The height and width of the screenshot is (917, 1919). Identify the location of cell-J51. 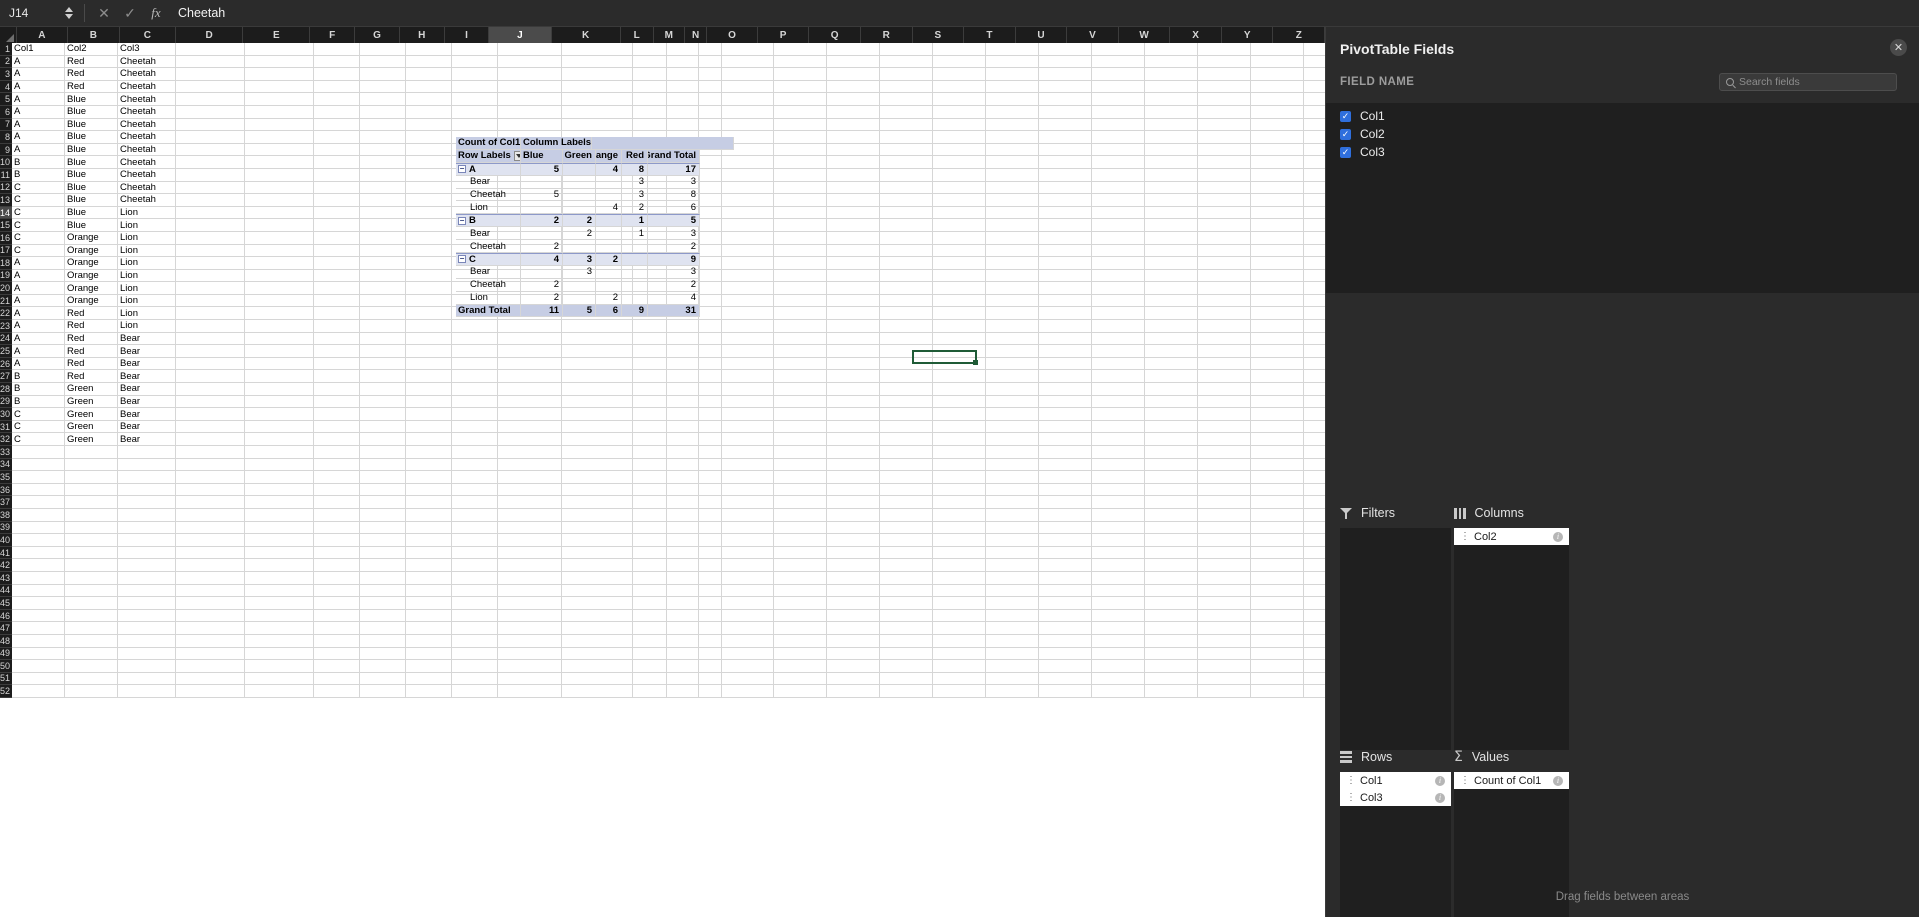
(530, 679).